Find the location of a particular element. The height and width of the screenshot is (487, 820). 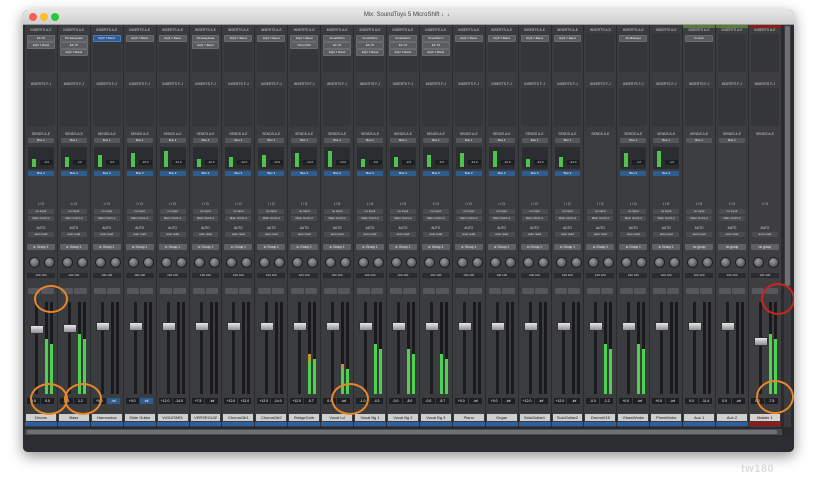

insert-slot: D3 EasyGate is located at coordinates (205, 38).